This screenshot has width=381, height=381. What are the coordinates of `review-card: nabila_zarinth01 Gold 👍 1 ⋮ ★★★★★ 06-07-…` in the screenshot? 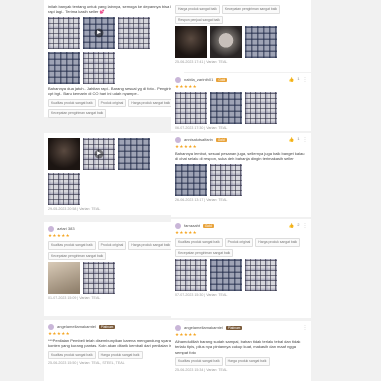 It's located at (241, 102).